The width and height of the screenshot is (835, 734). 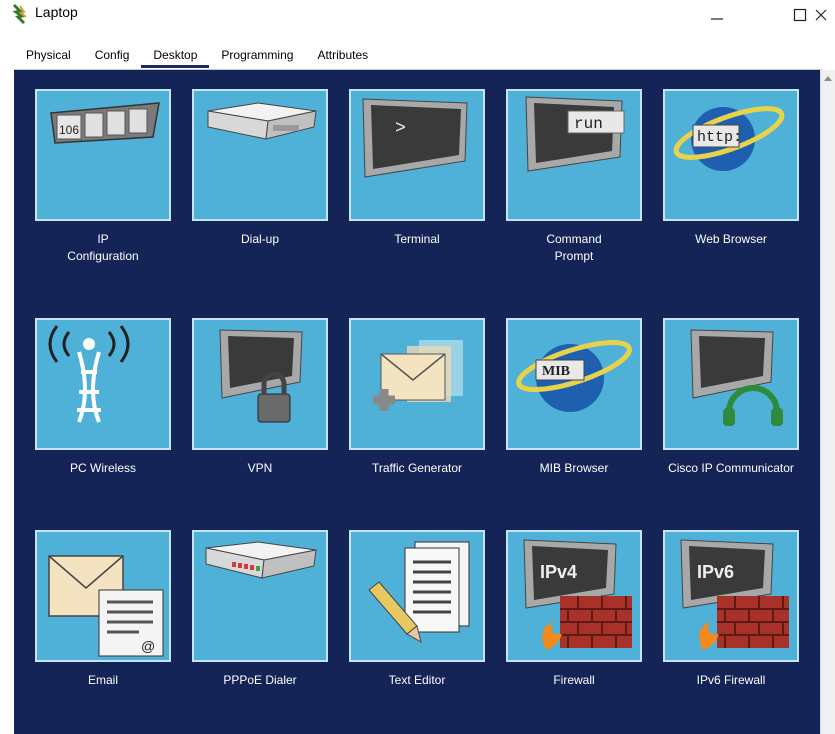 I want to click on ip-configuration-icon: 106, so click(x=105, y=123).